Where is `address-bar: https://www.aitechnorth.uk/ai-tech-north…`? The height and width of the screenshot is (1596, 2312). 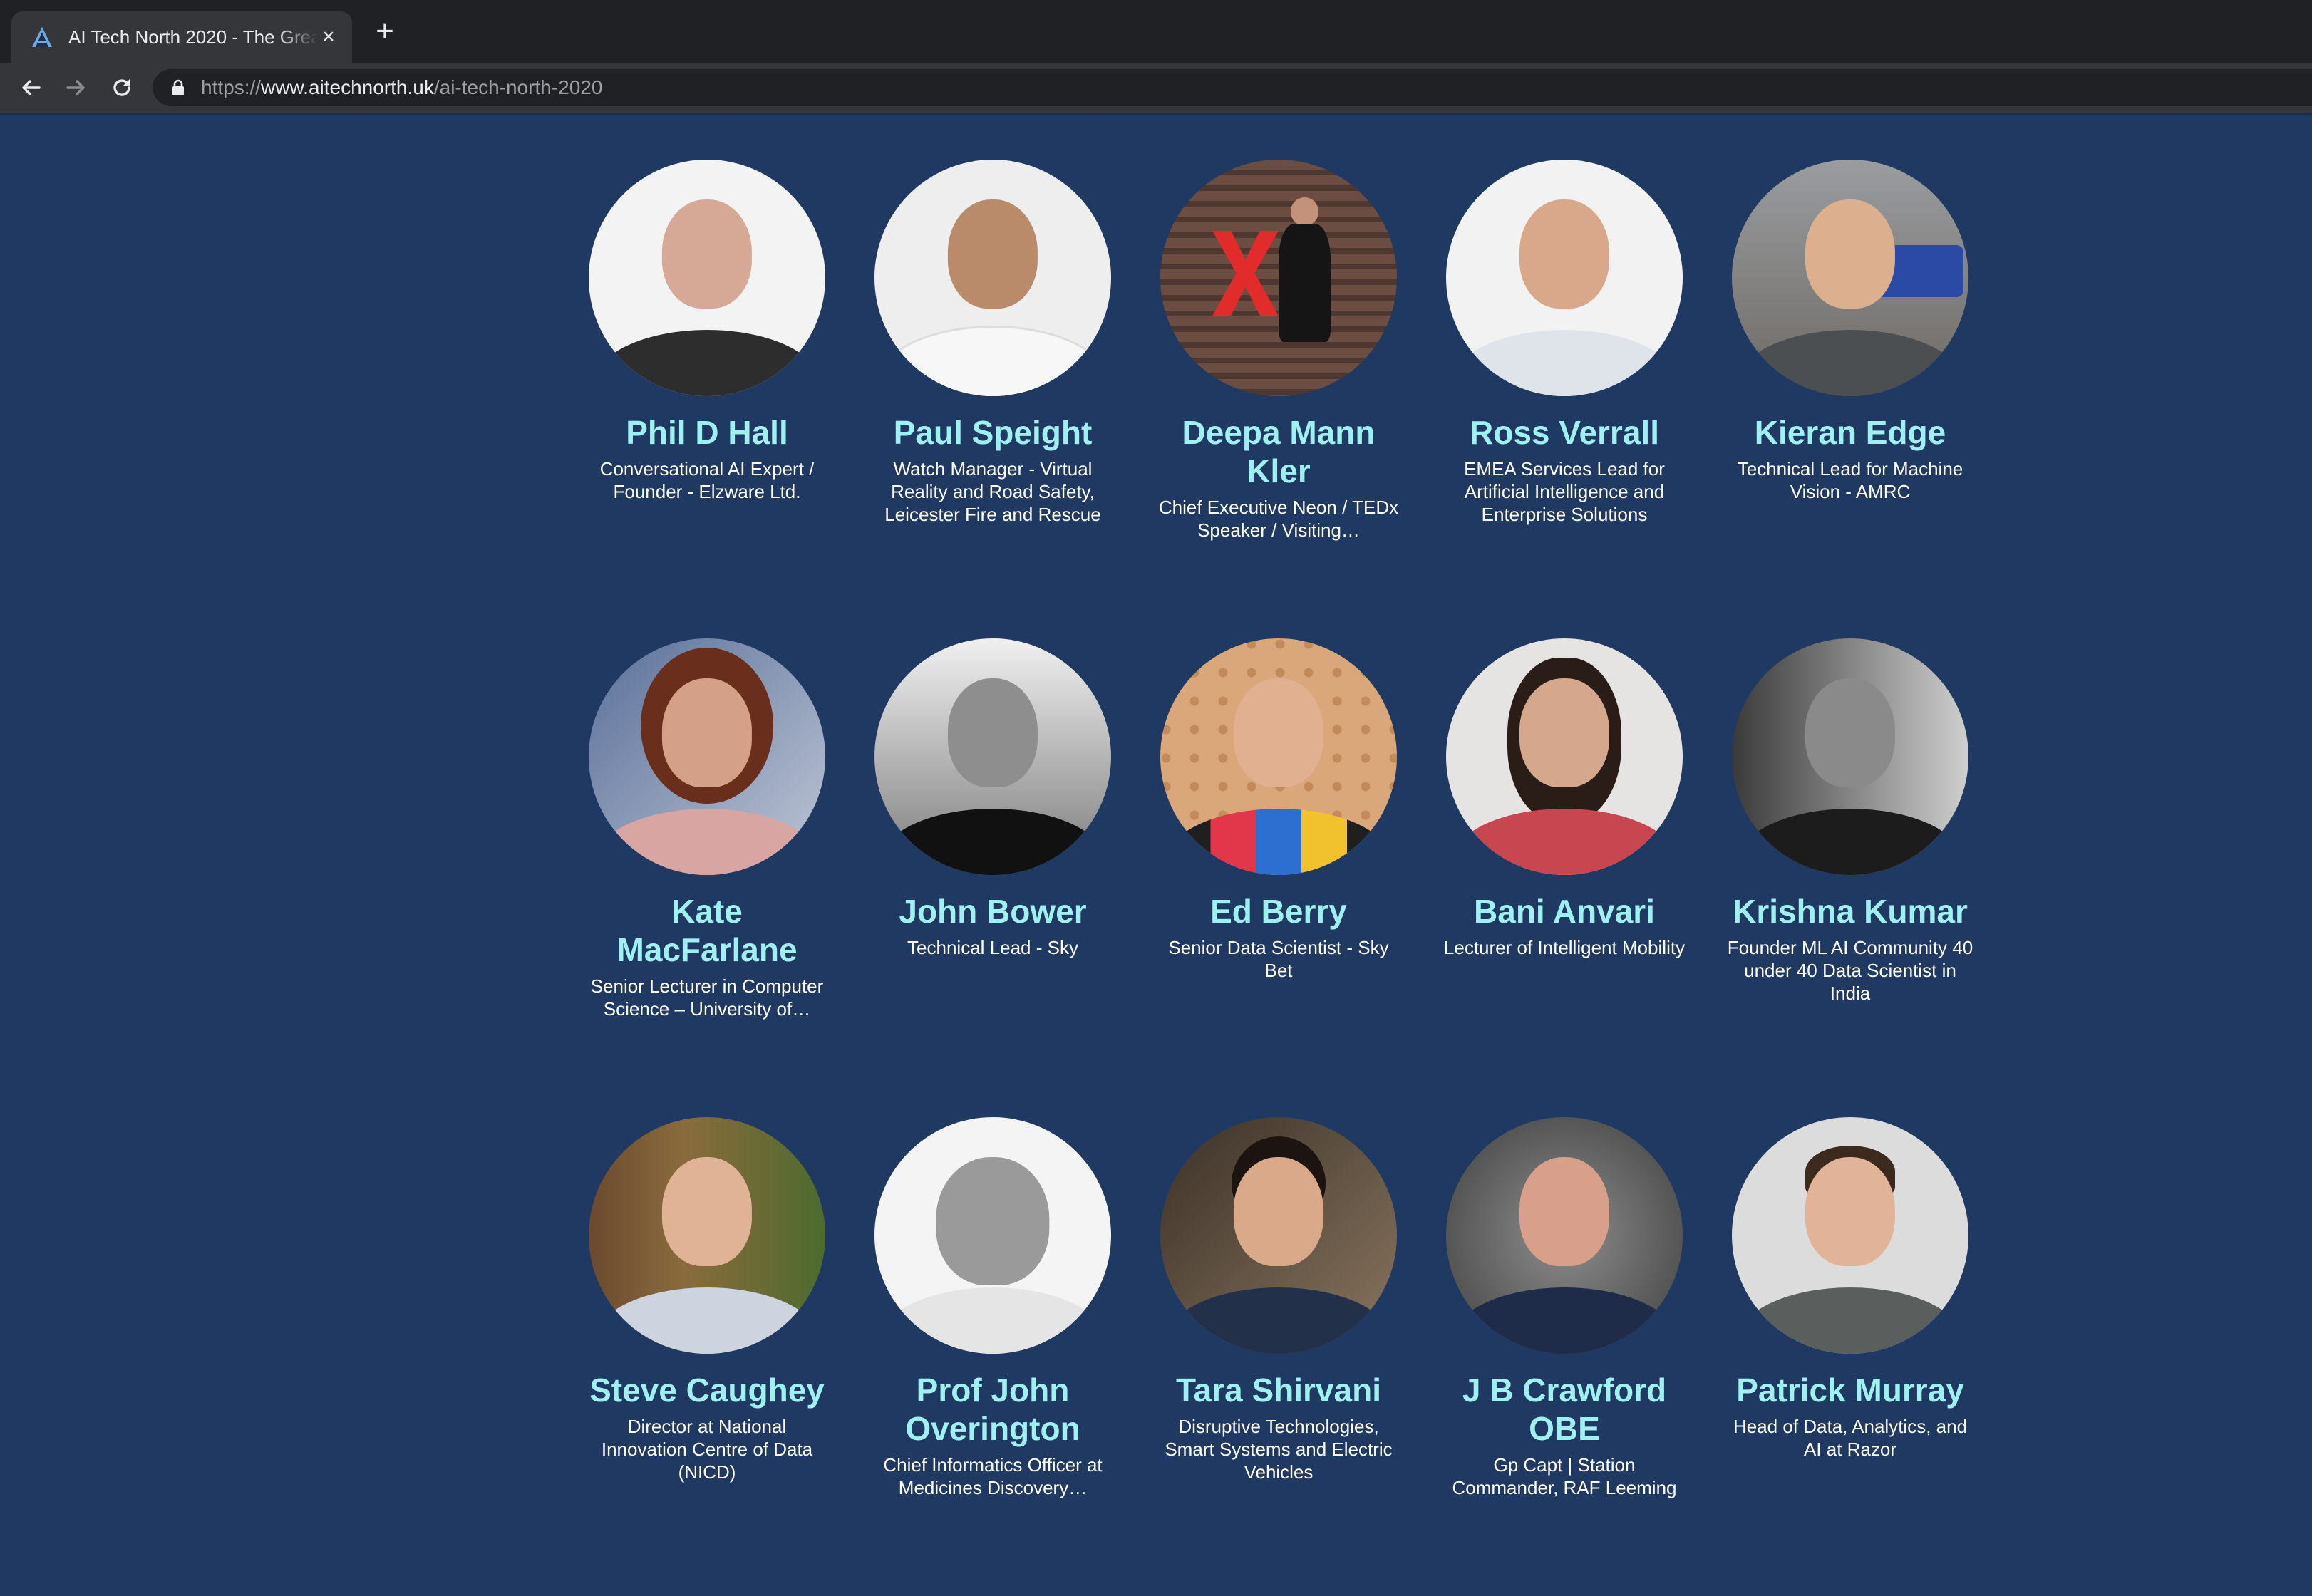 address-bar: https://www.aitechnorth.uk/ai-tech-north… is located at coordinates (1232, 87).